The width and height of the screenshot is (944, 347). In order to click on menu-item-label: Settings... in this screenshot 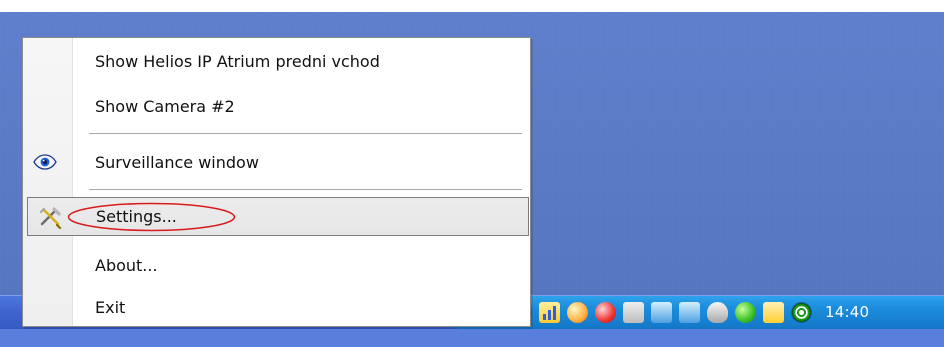, I will do `click(136, 216)`.